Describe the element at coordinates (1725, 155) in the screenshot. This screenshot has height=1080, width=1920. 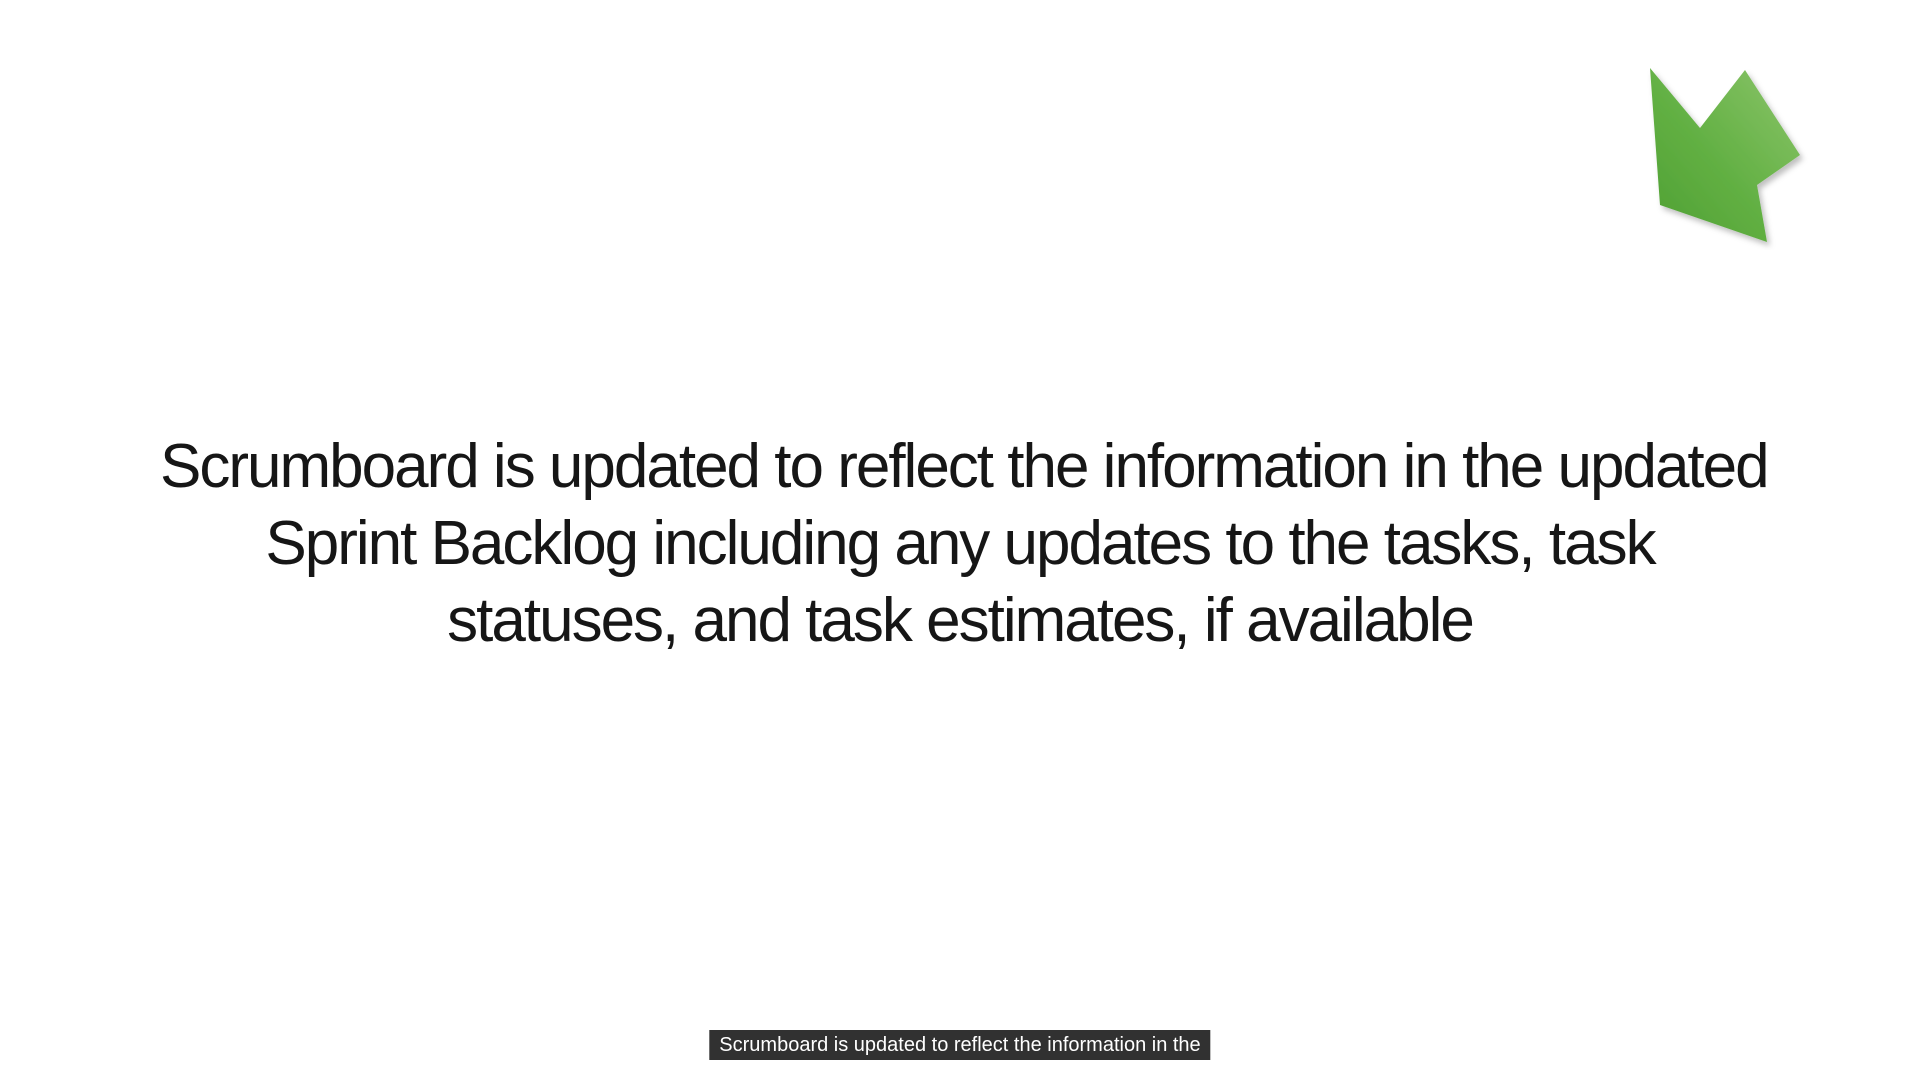
I see `arrow-down-left-icon` at that location.